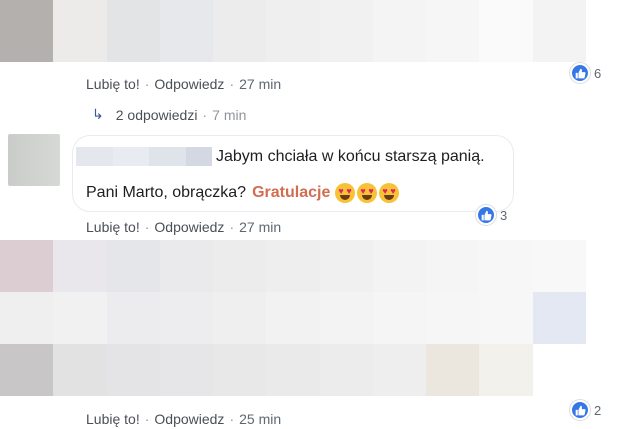  I want to click on replies-timestamp: 7 min, so click(229, 114).